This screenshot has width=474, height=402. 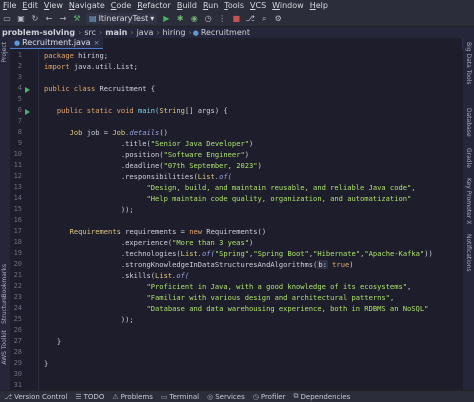 I want to click on line-number: 12, so click(x=17, y=176).